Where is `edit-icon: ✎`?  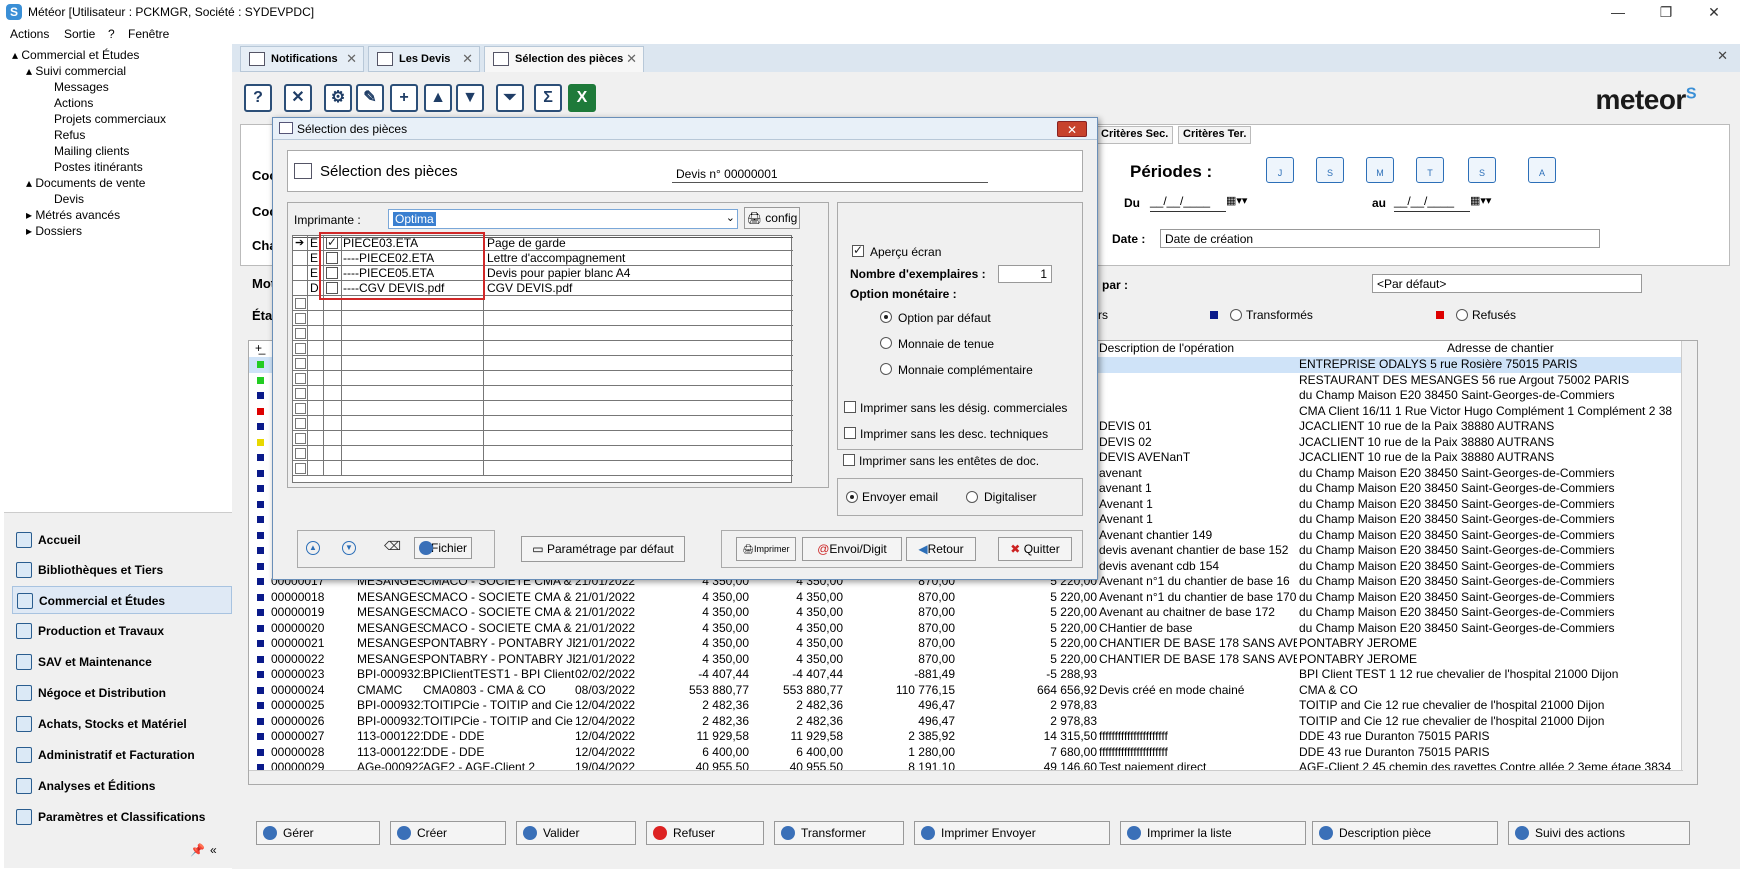
edit-icon: ✎ is located at coordinates (370, 98).